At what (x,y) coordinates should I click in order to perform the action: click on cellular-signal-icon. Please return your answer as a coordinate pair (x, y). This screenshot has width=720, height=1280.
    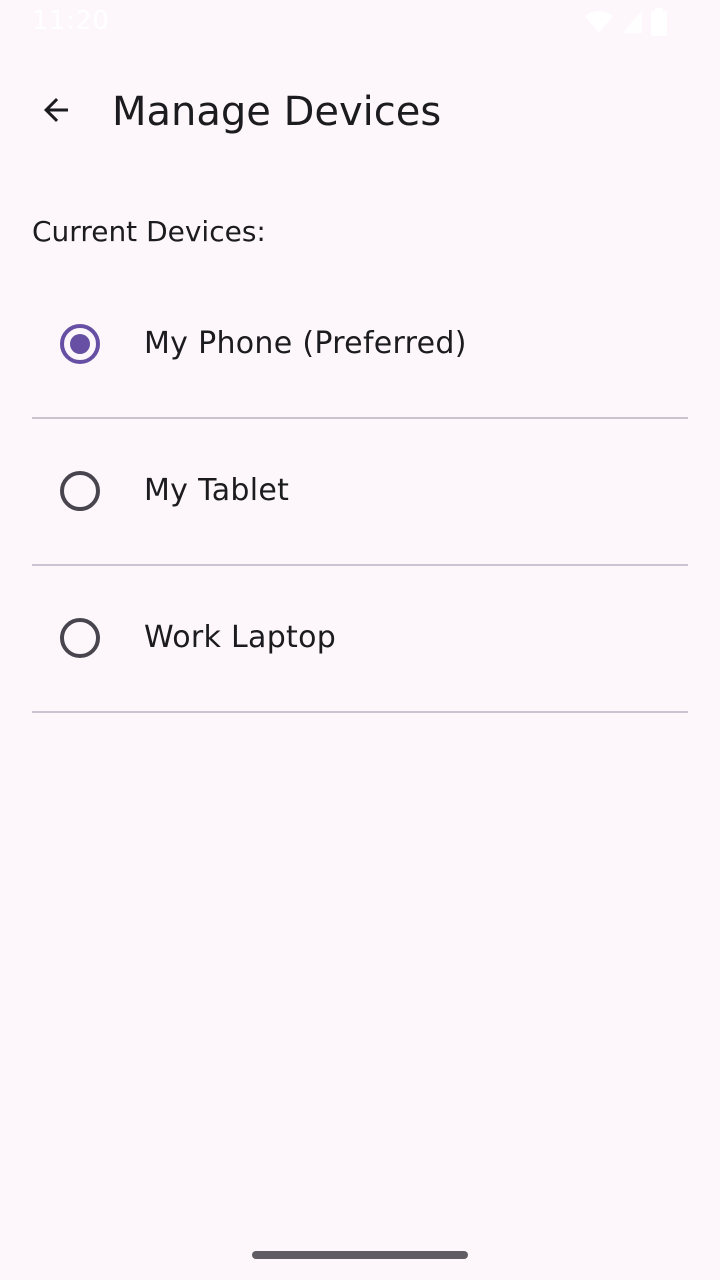
    Looking at the image, I should click on (632, 24).